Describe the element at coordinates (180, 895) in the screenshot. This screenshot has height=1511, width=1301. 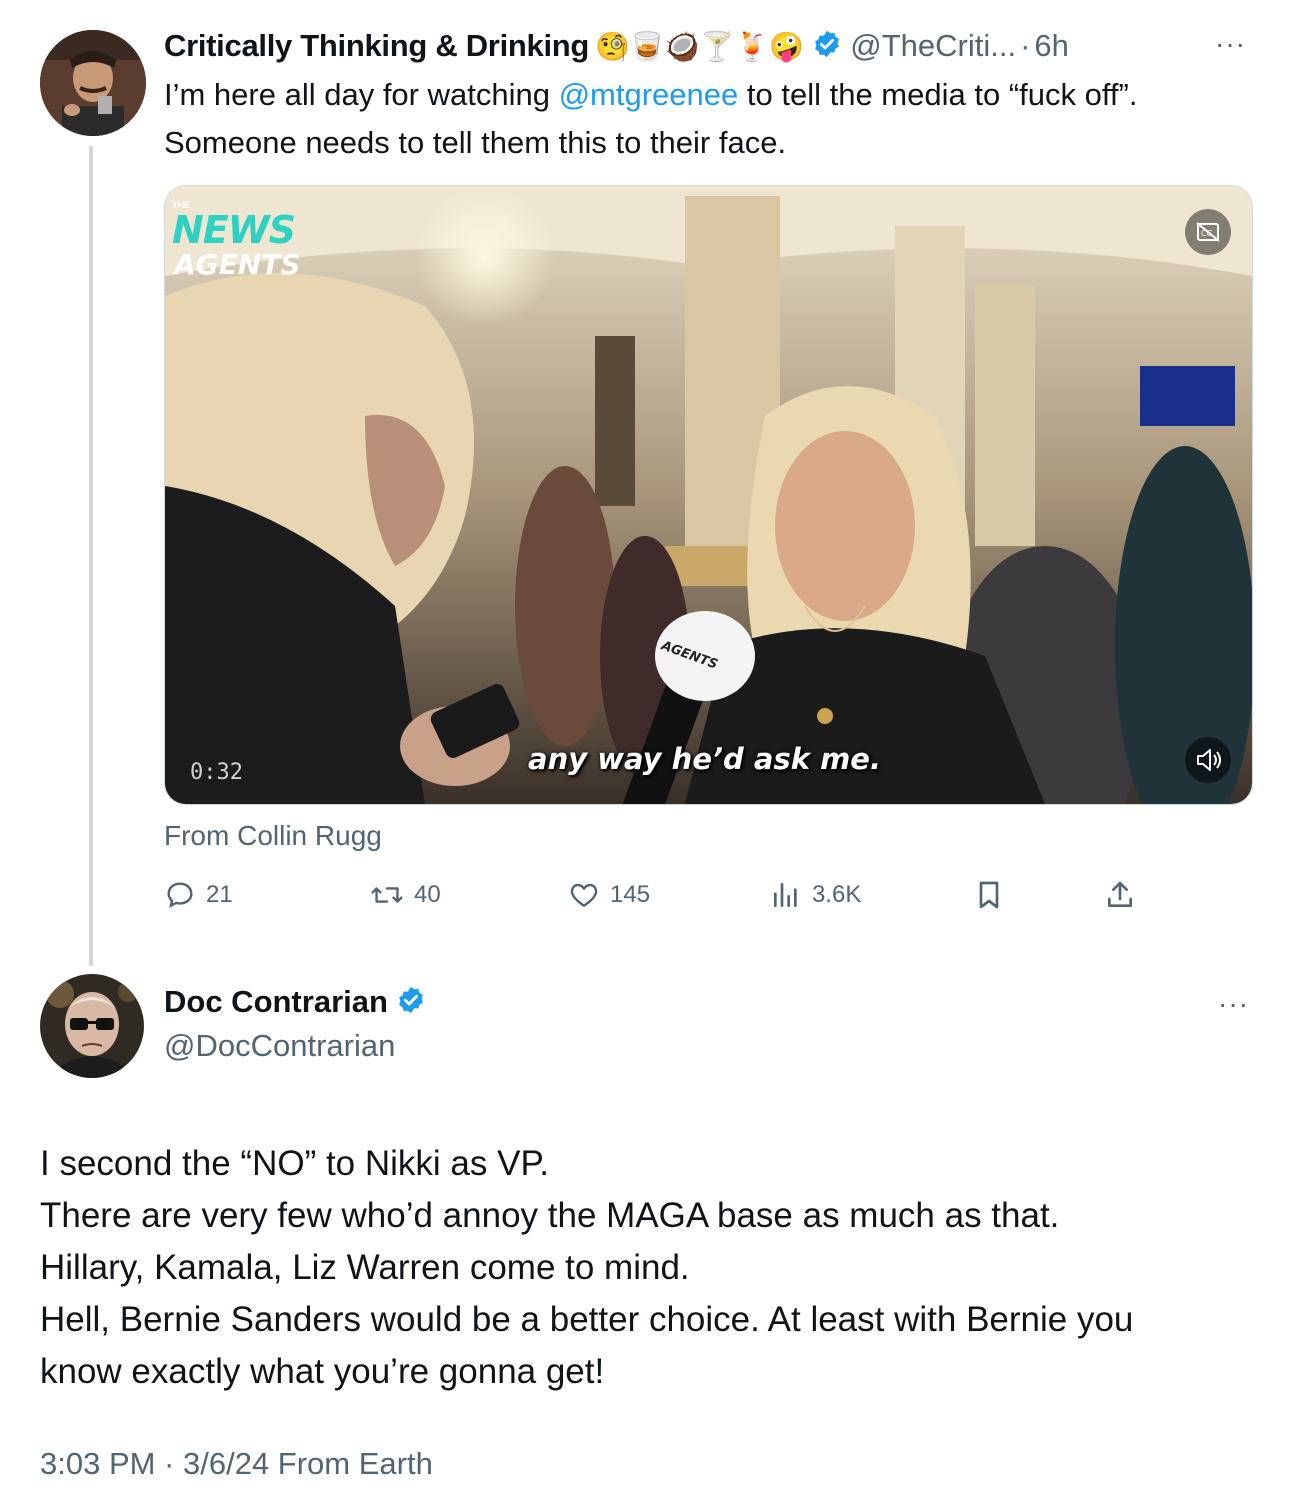
I see `reply-icon` at that location.